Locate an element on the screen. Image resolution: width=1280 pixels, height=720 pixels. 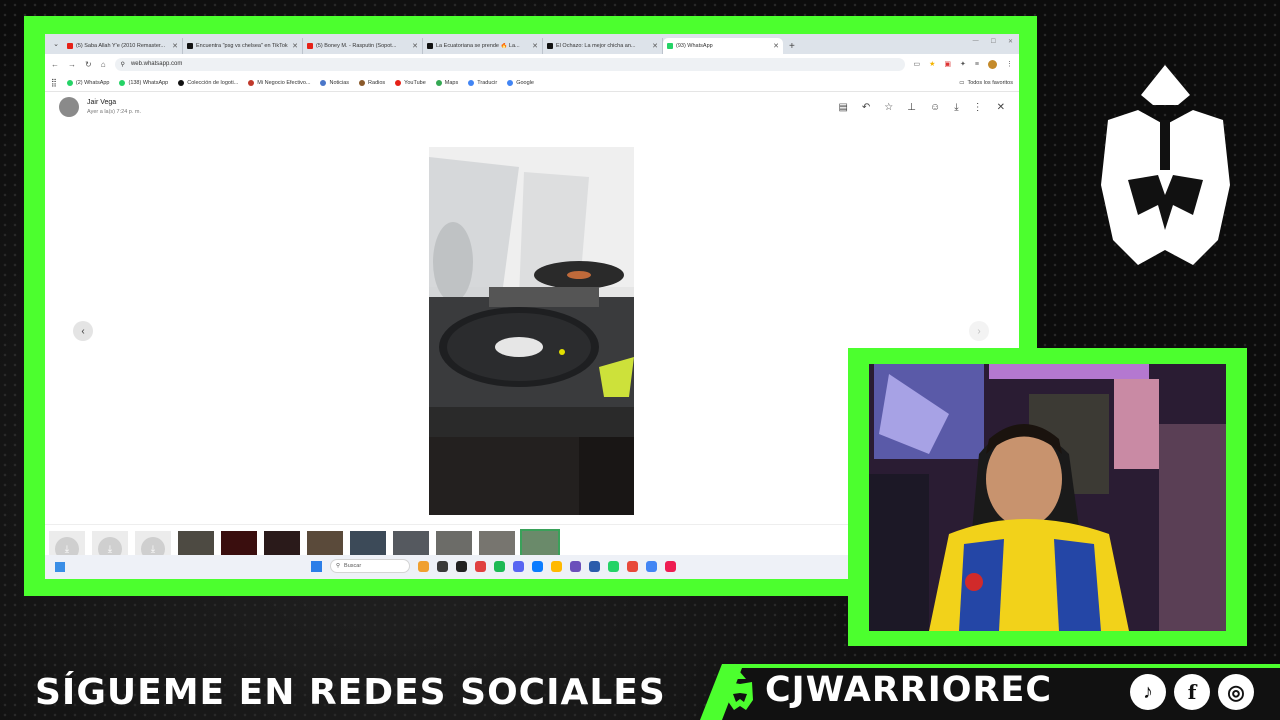
all-bookmarks-label: Todos los favoritos is located at coordinates (990, 82).